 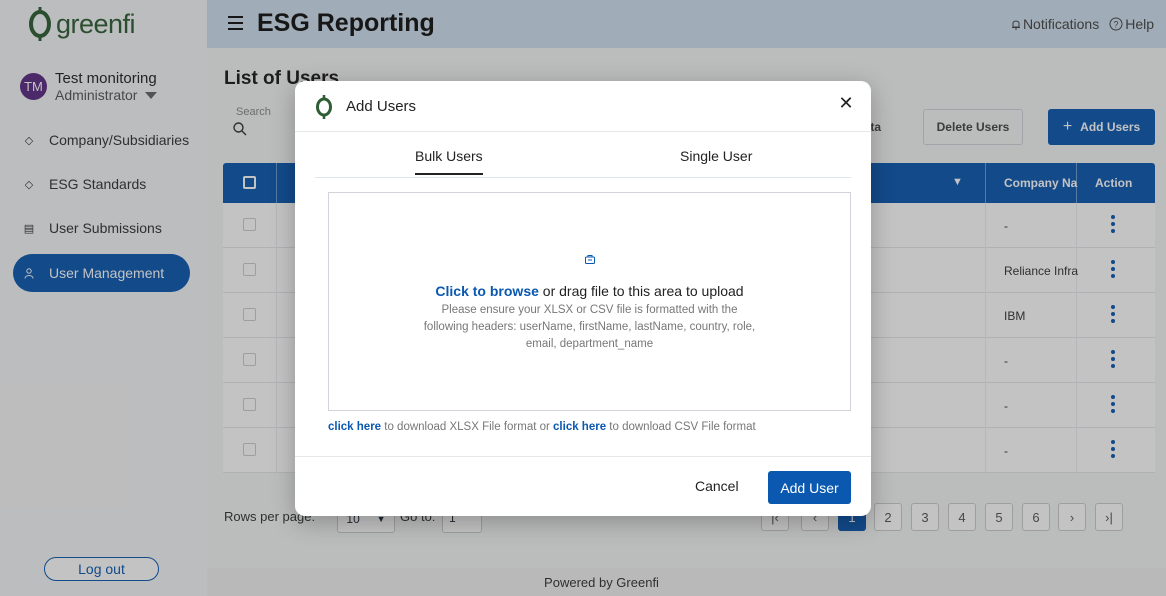 What do you see at coordinates (449, 161) in the screenshot?
I see `tab-bulk-users: Bulk Users` at bounding box center [449, 161].